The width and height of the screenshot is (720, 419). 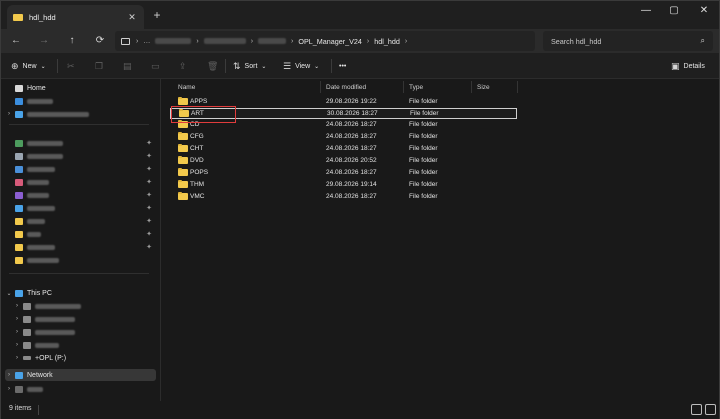 I want to click on minimize-button: —, so click(x=646, y=12).